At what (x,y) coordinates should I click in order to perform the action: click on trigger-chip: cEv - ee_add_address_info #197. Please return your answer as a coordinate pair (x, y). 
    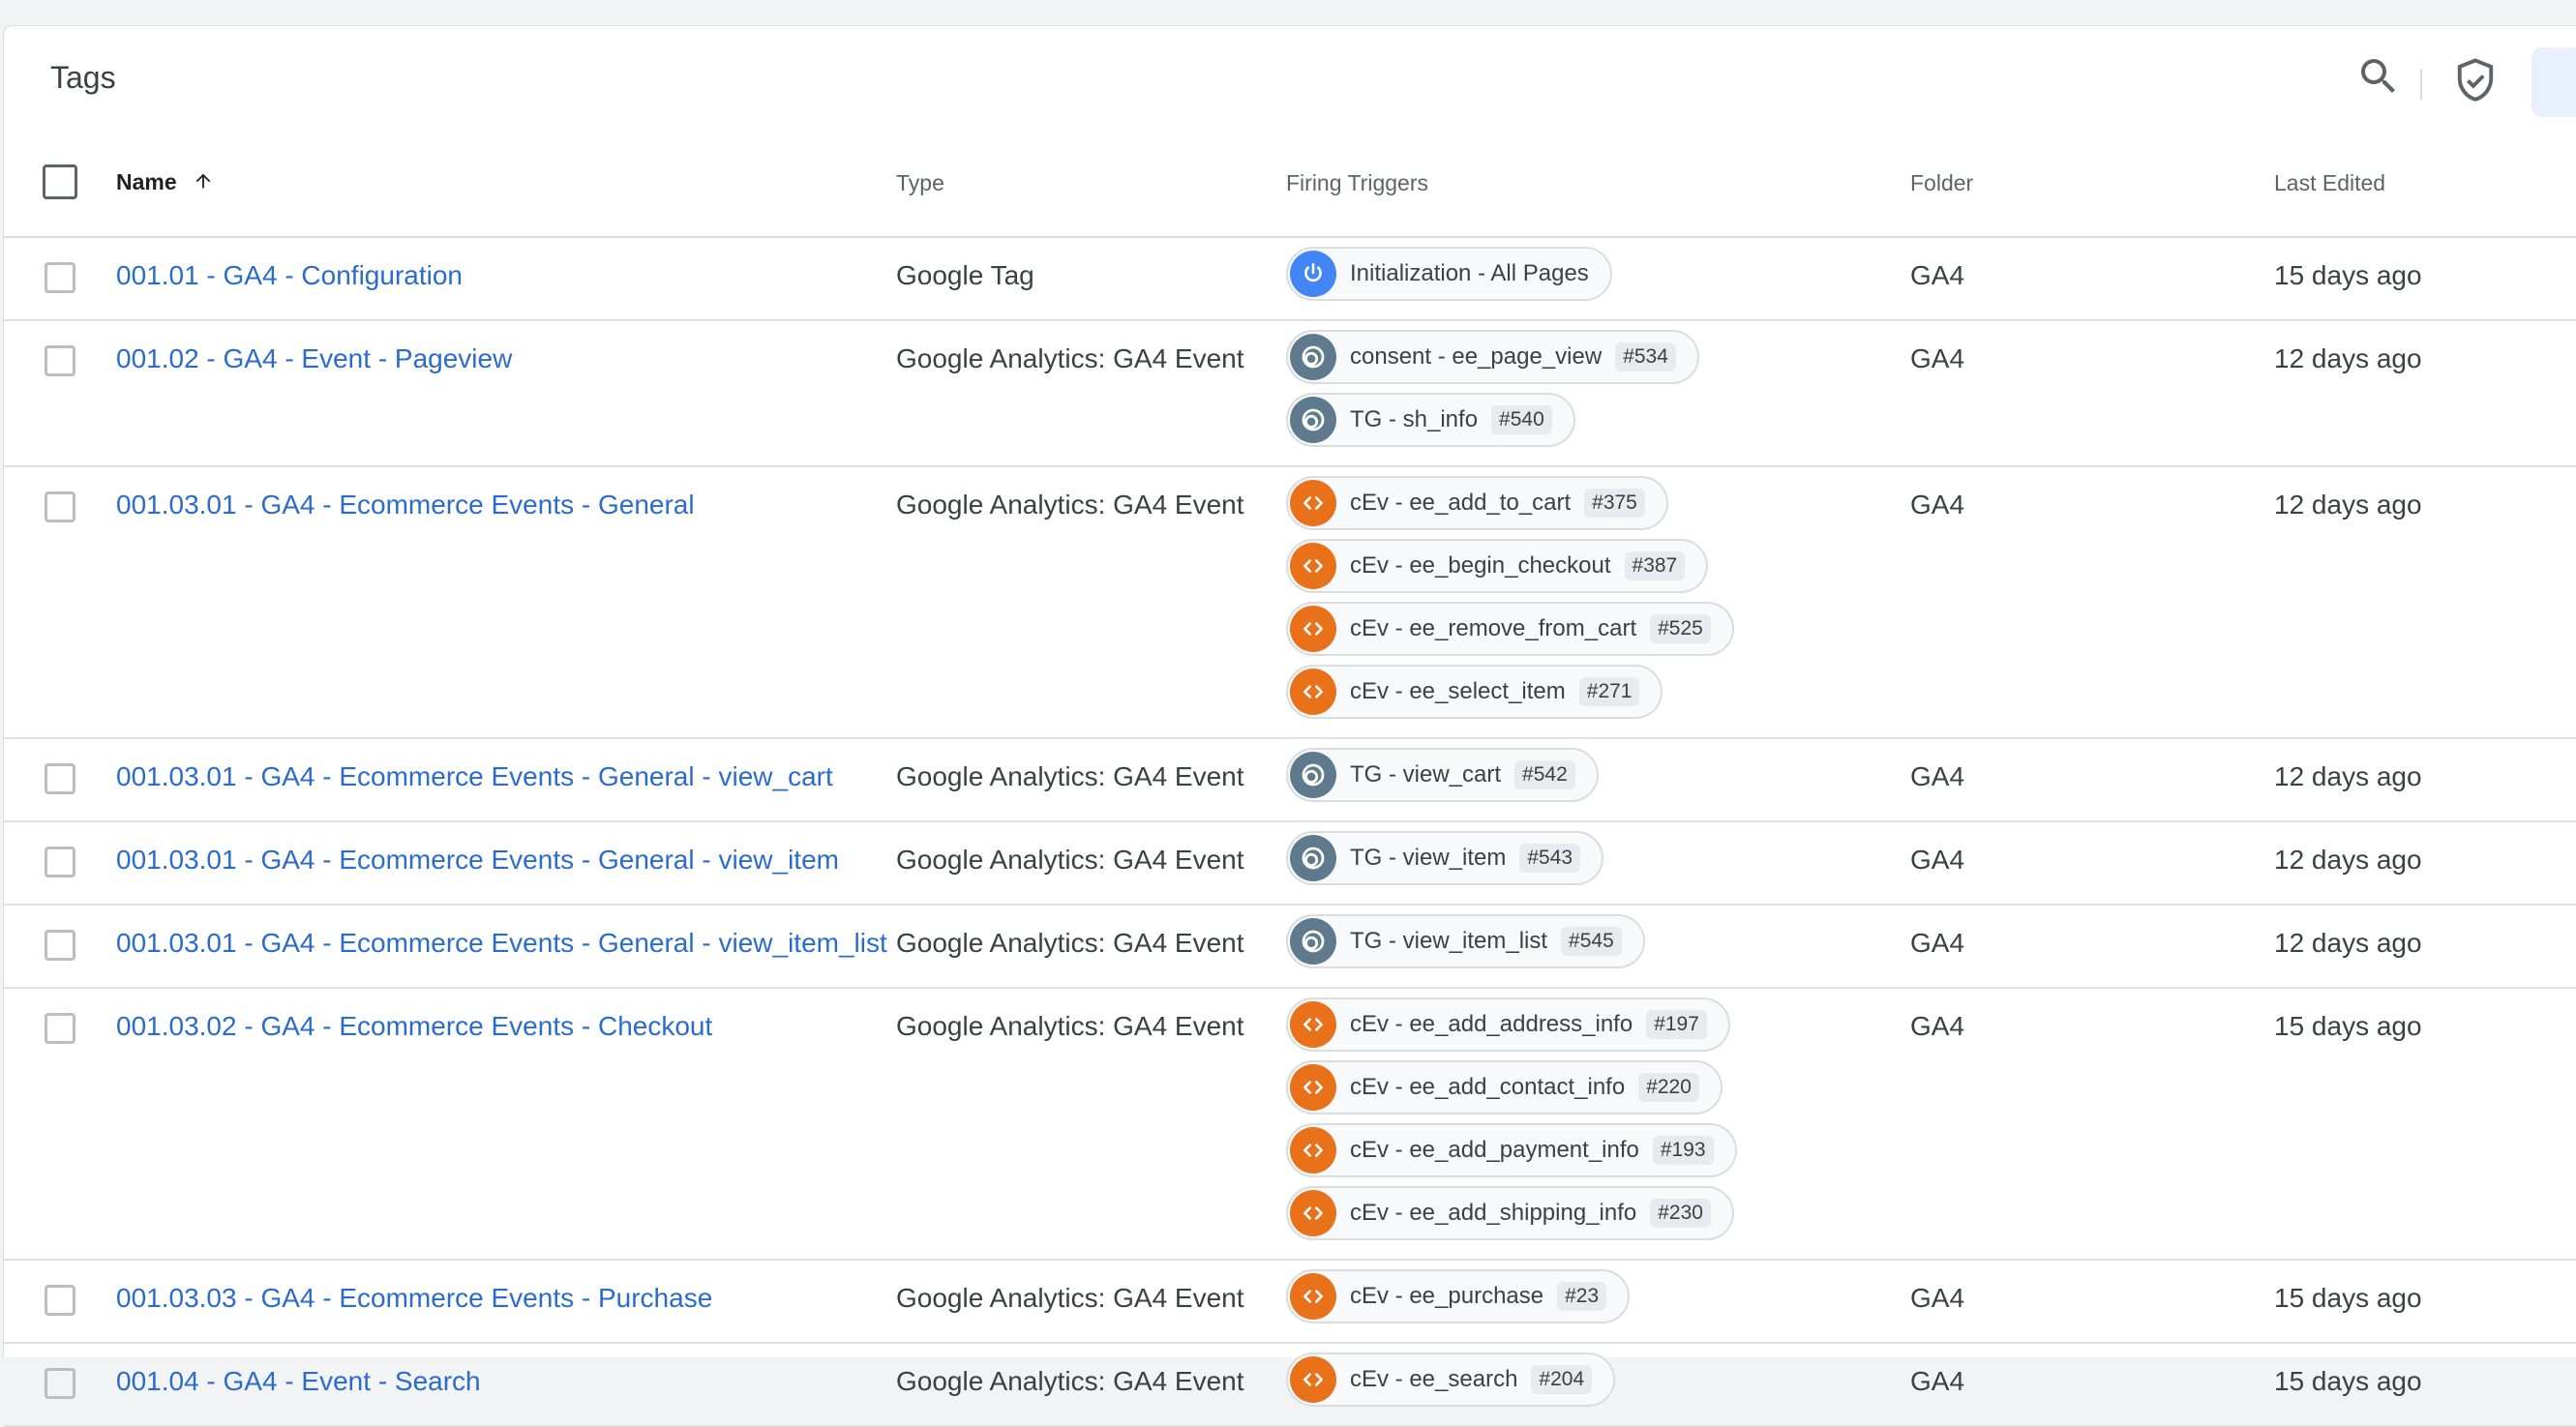
    Looking at the image, I should click on (1508, 1024).